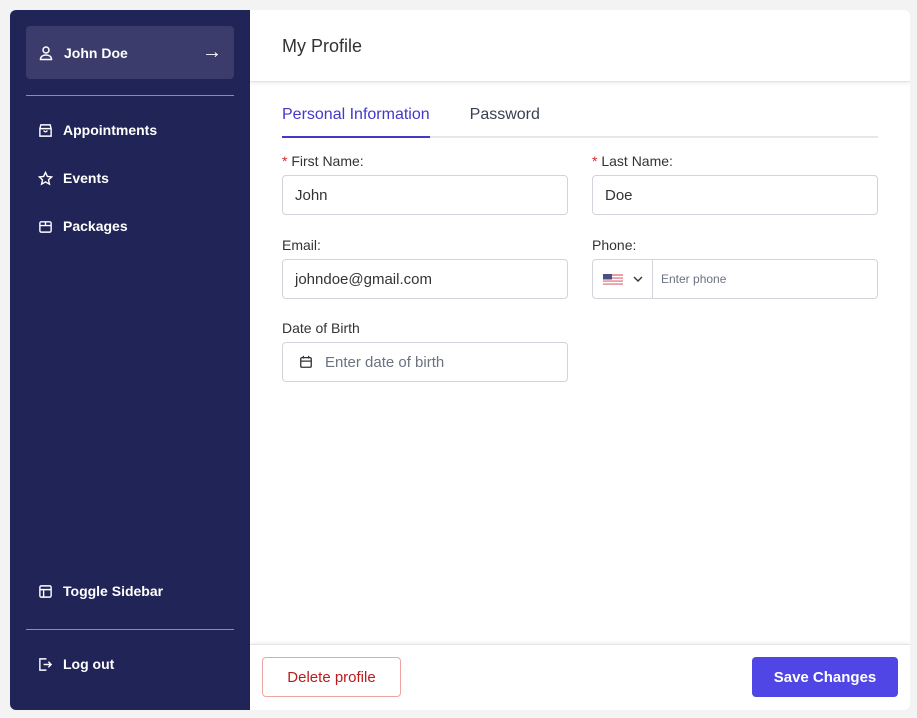 This screenshot has height=718, width=917. Describe the element at coordinates (45, 130) in the screenshot. I see `shopping-bag-icon` at that location.